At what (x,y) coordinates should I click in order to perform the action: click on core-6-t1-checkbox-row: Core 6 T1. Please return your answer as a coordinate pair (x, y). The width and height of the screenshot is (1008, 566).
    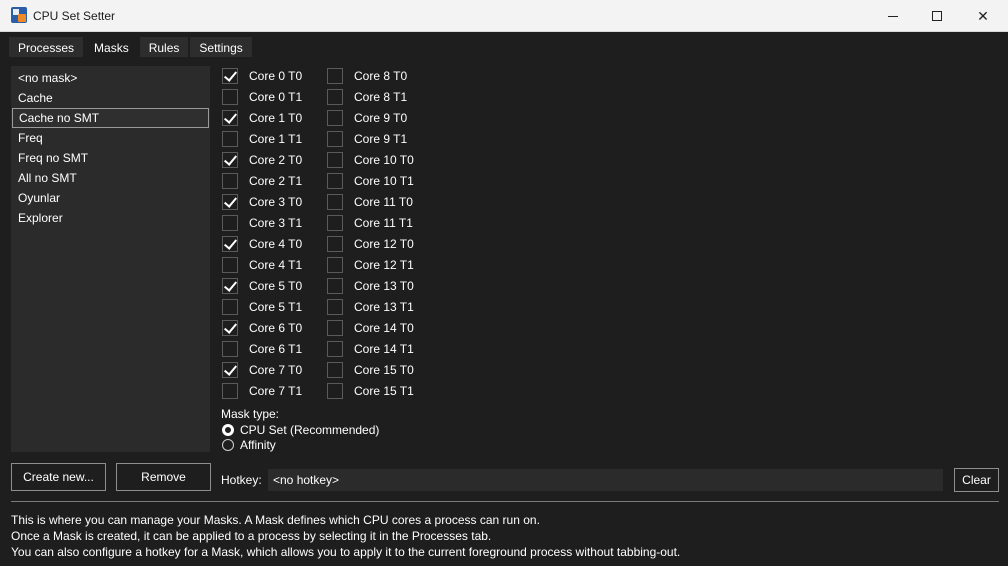
    Looking at the image, I should click on (262, 348).